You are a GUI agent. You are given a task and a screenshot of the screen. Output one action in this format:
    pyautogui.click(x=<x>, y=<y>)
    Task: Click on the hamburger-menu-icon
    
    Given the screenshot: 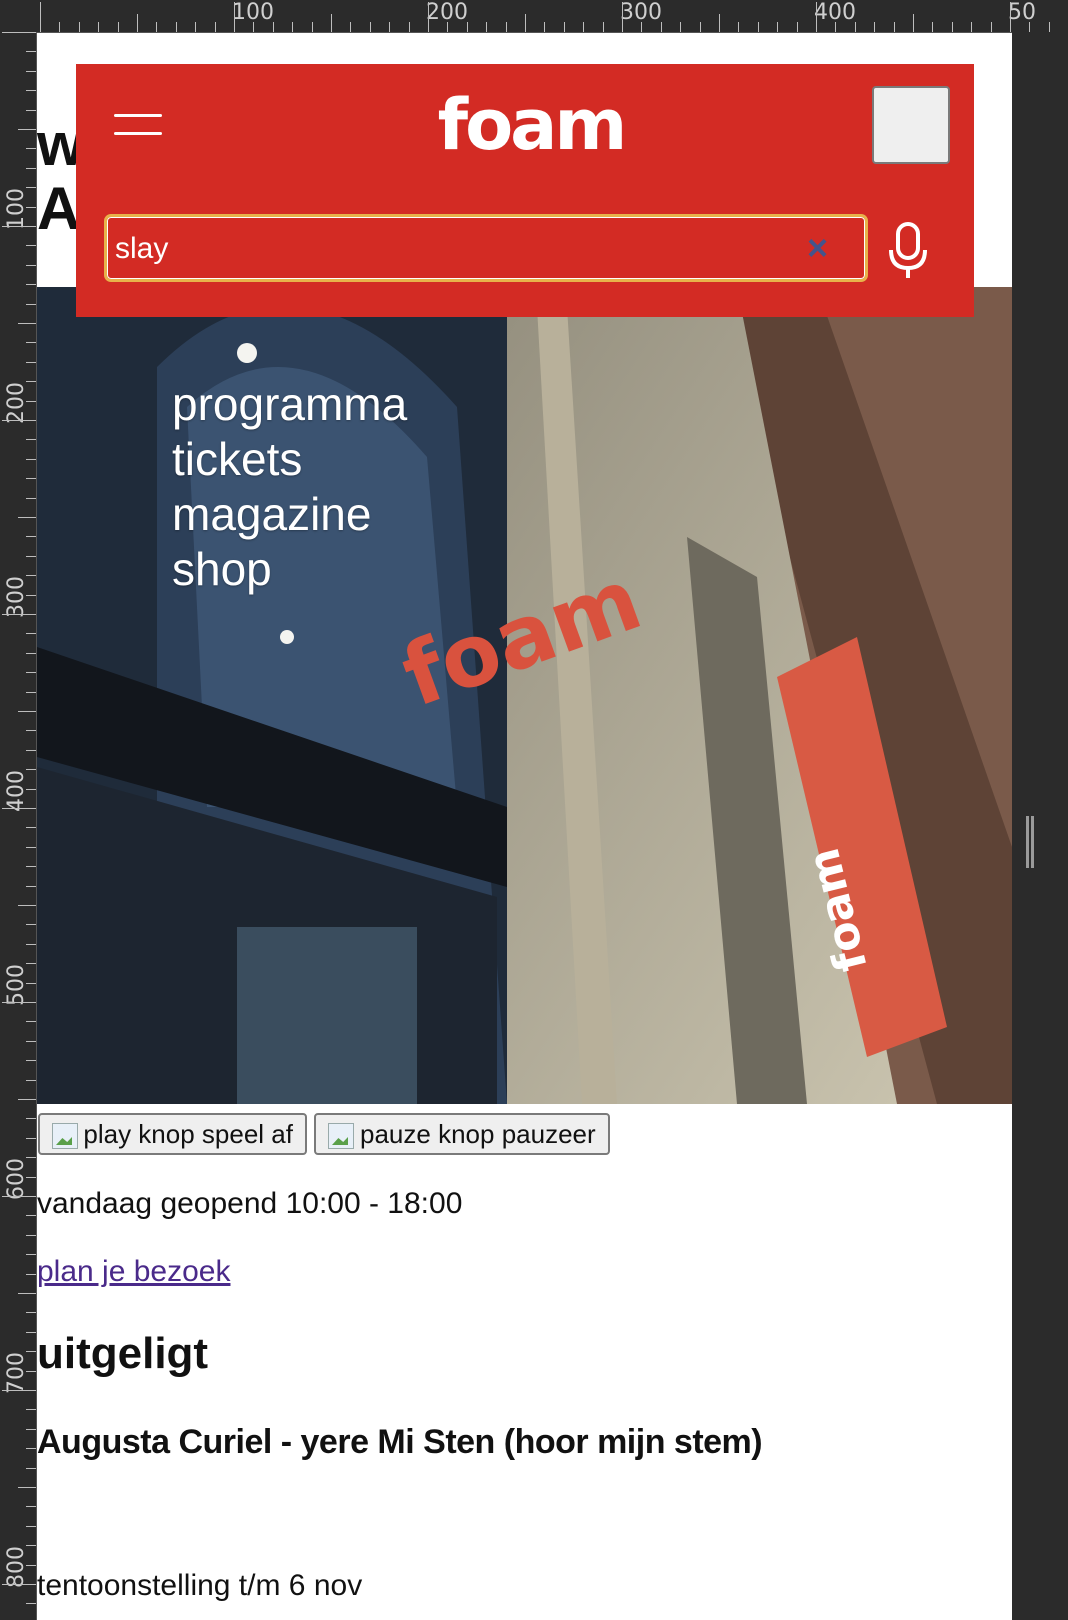 What is the action you would take?
    pyautogui.click(x=139, y=125)
    